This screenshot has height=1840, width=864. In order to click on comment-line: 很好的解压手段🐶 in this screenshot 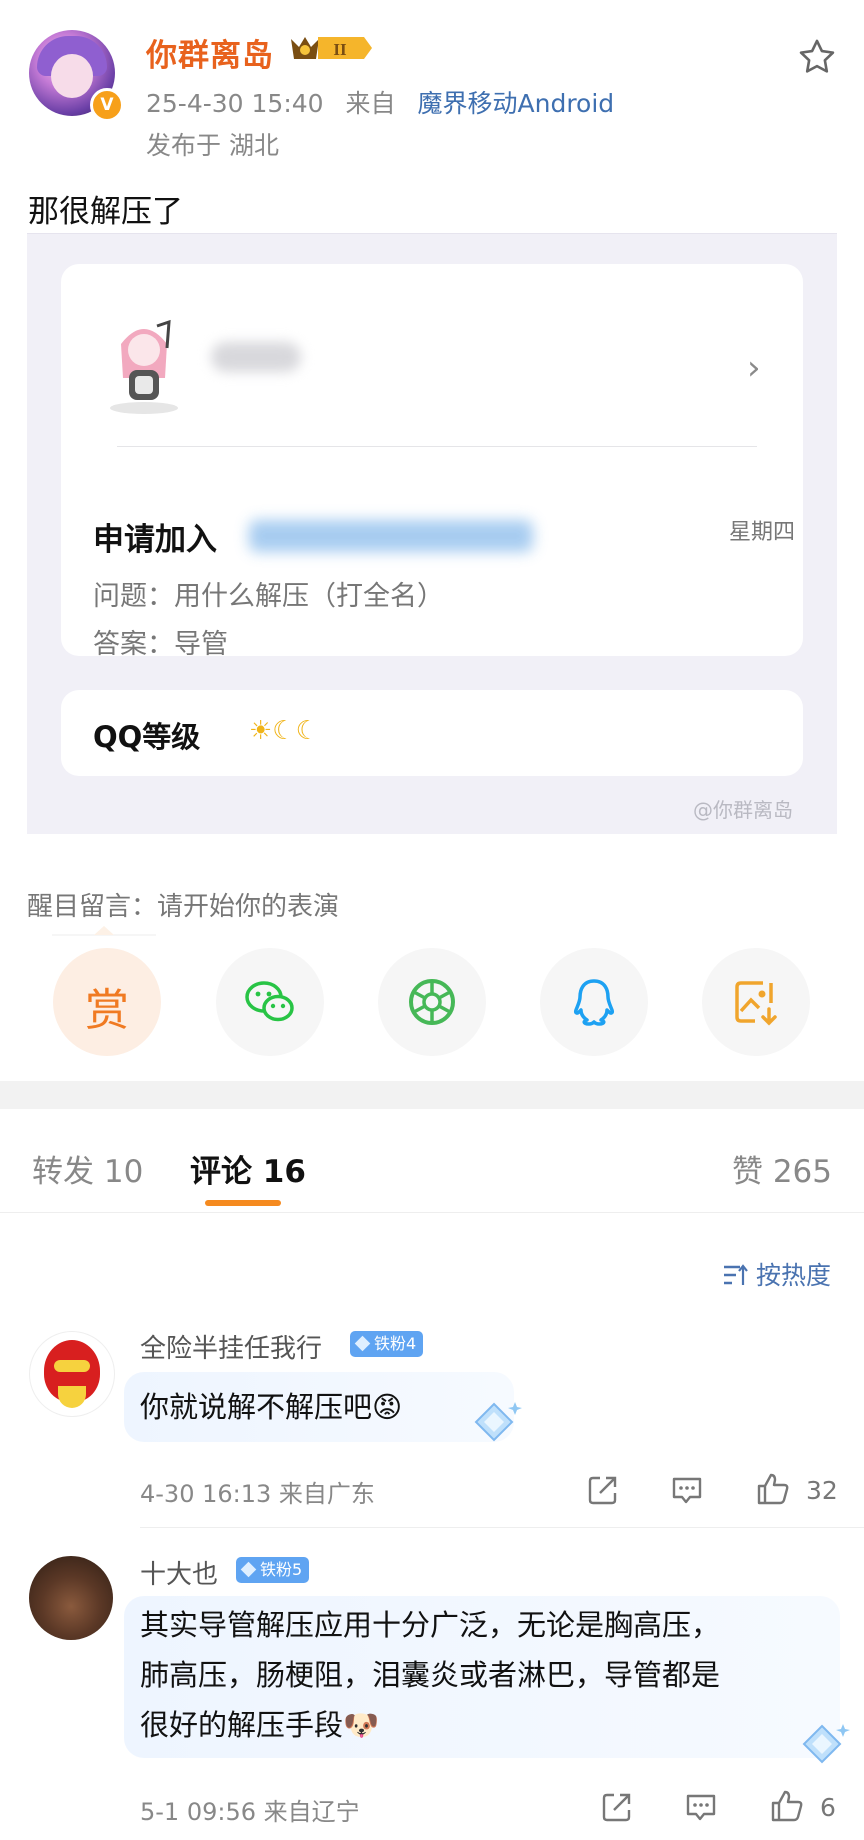, I will do `click(260, 1725)`.